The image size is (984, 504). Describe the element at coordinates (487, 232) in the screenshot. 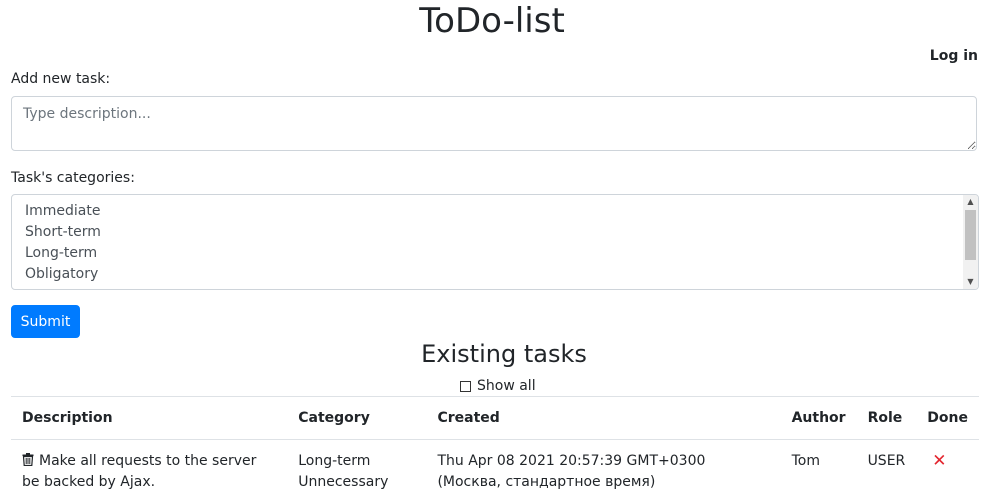

I see `category-option-short-term: Short-term` at that location.